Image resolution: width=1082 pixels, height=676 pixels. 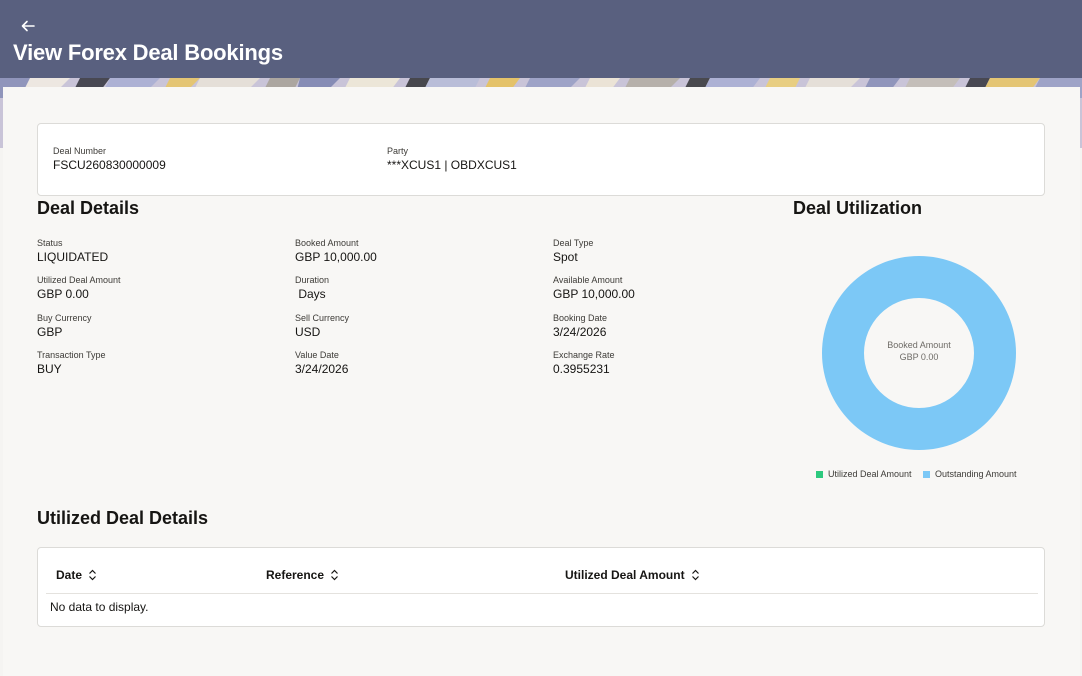 I want to click on column-header-utilized-deal-amount: Utilized Deal Amount, so click(x=632, y=575).